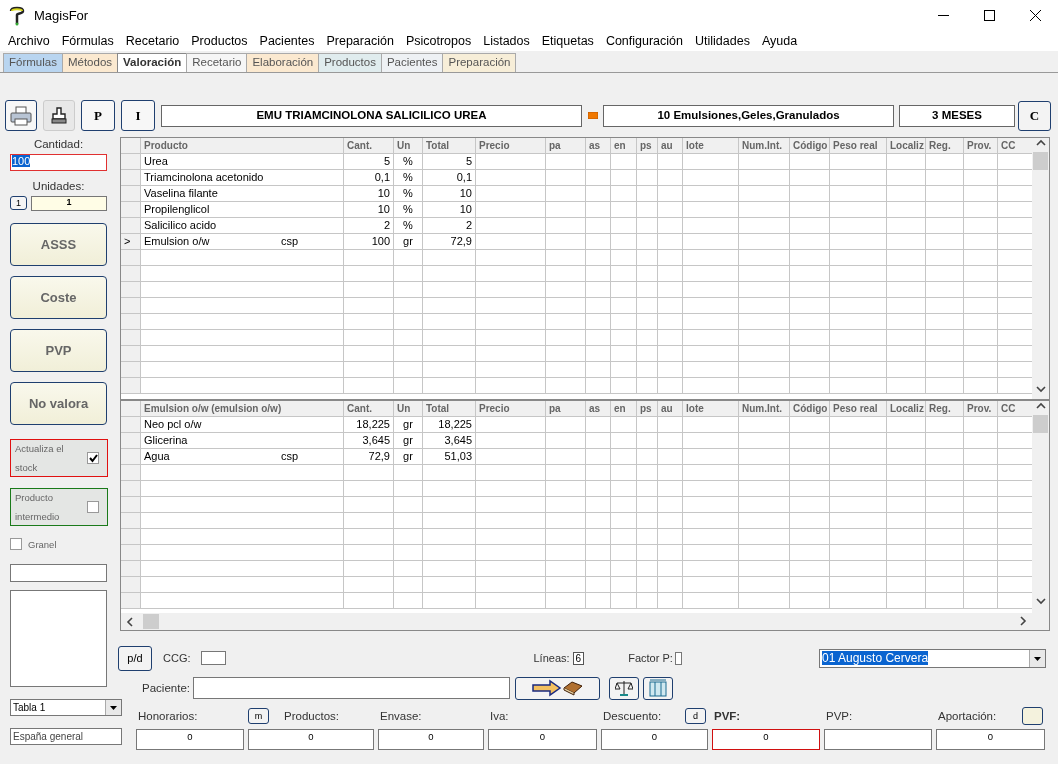  Describe the element at coordinates (66, 736) in the screenshot. I see `region-field: España general` at that location.